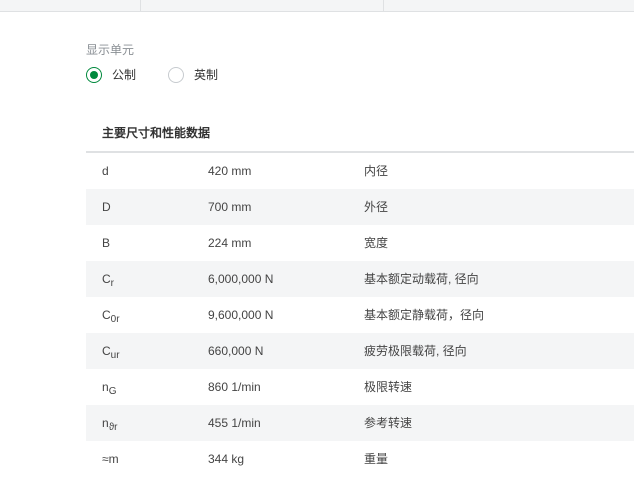 Image resolution: width=634 pixels, height=495 pixels. Describe the element at coordinates (106, 243) in the screenshot. I see `row-symbol: B` at that location.